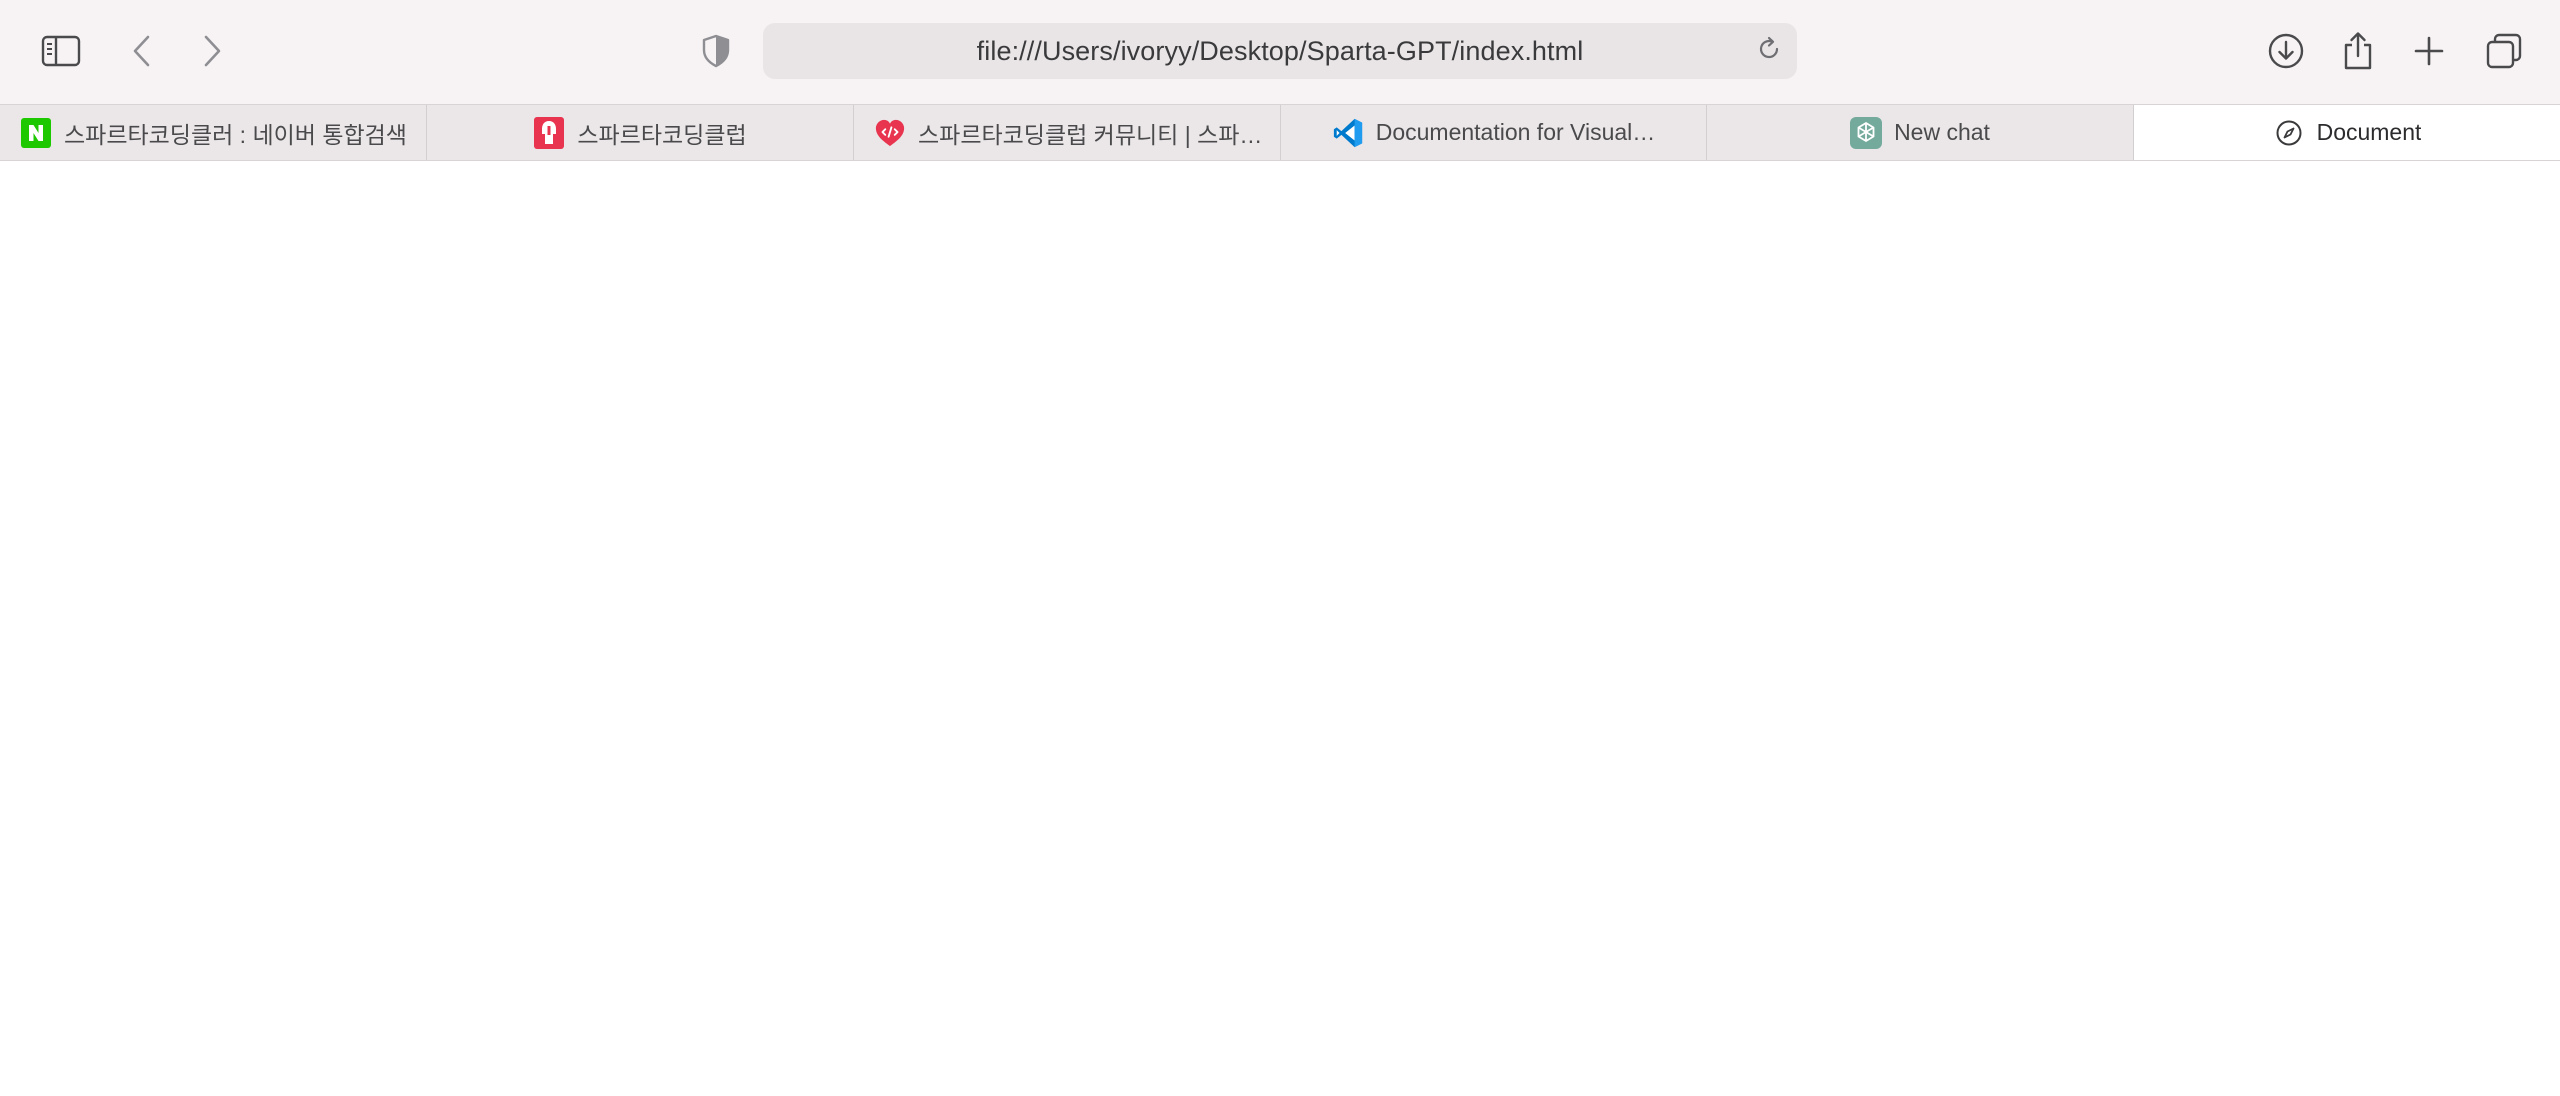 This screenshot has width=2560, height=1096. What do you see at coordinates (1348, 133) in the screenshot?
I see `vscode-icon` at bounding box center [1348, 133].